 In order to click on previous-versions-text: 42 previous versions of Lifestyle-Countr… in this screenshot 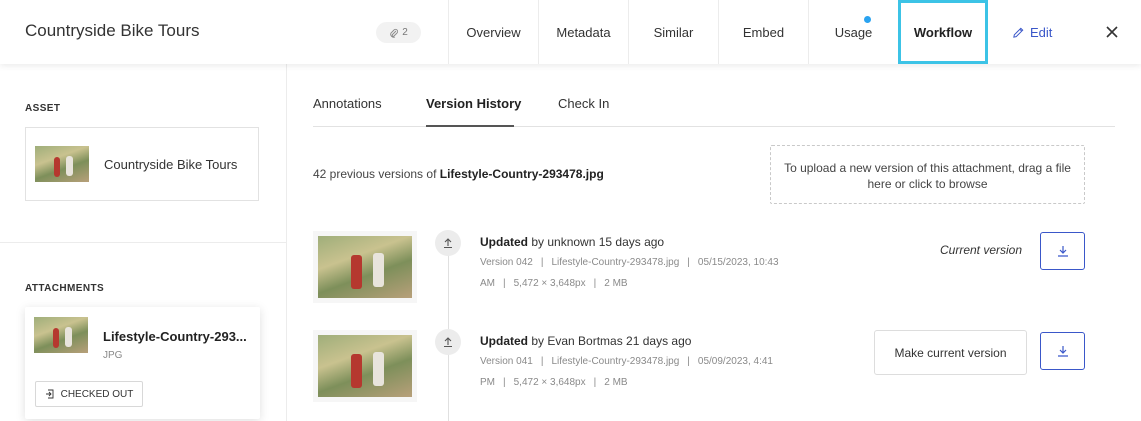, I will do `click(458, 174)`.